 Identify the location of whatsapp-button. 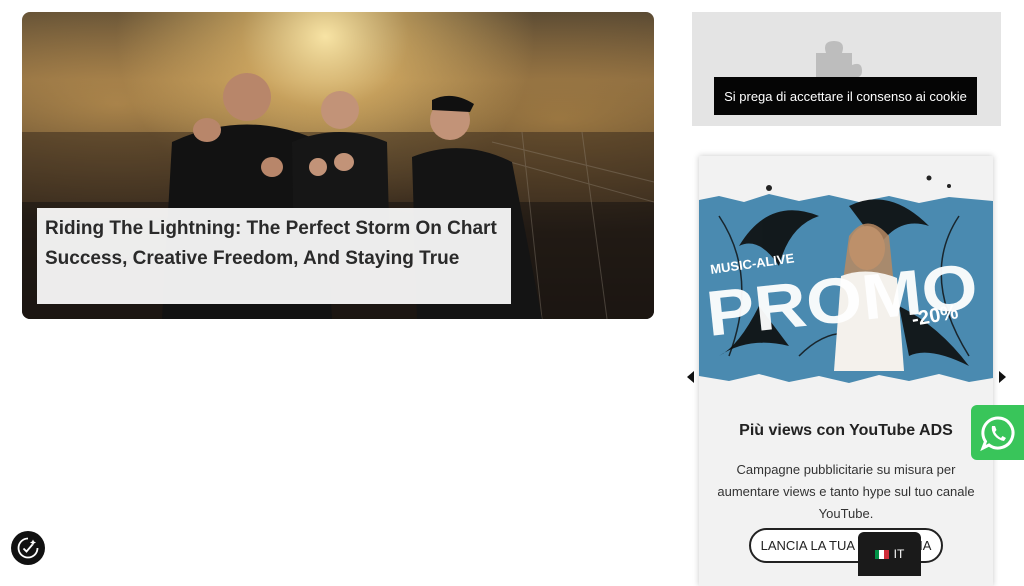
(997, 432).